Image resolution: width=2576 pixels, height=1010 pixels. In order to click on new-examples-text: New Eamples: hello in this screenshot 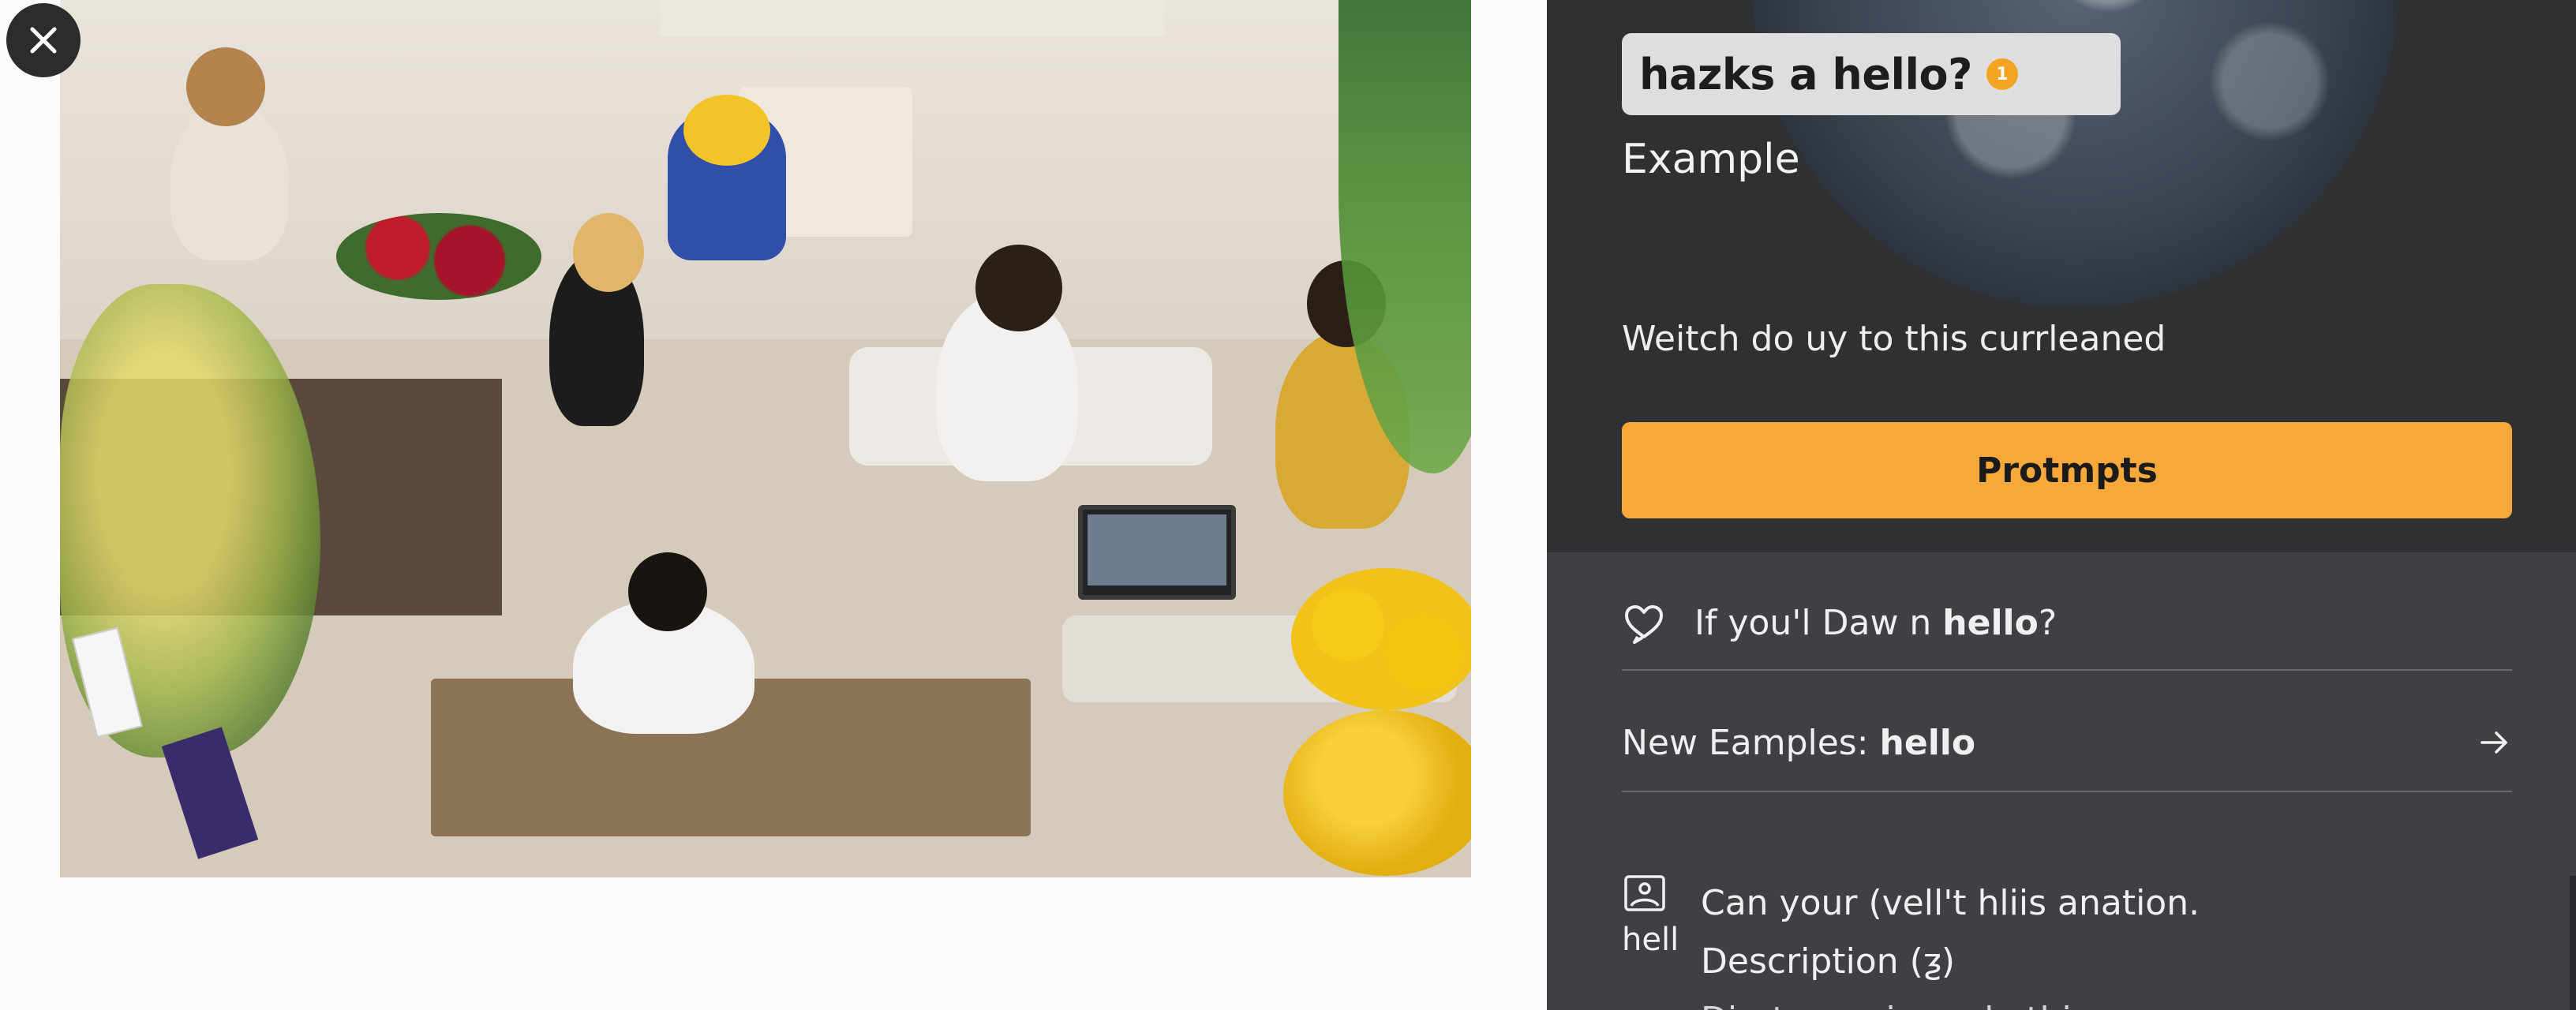, I will do `click(1798, 743)`.